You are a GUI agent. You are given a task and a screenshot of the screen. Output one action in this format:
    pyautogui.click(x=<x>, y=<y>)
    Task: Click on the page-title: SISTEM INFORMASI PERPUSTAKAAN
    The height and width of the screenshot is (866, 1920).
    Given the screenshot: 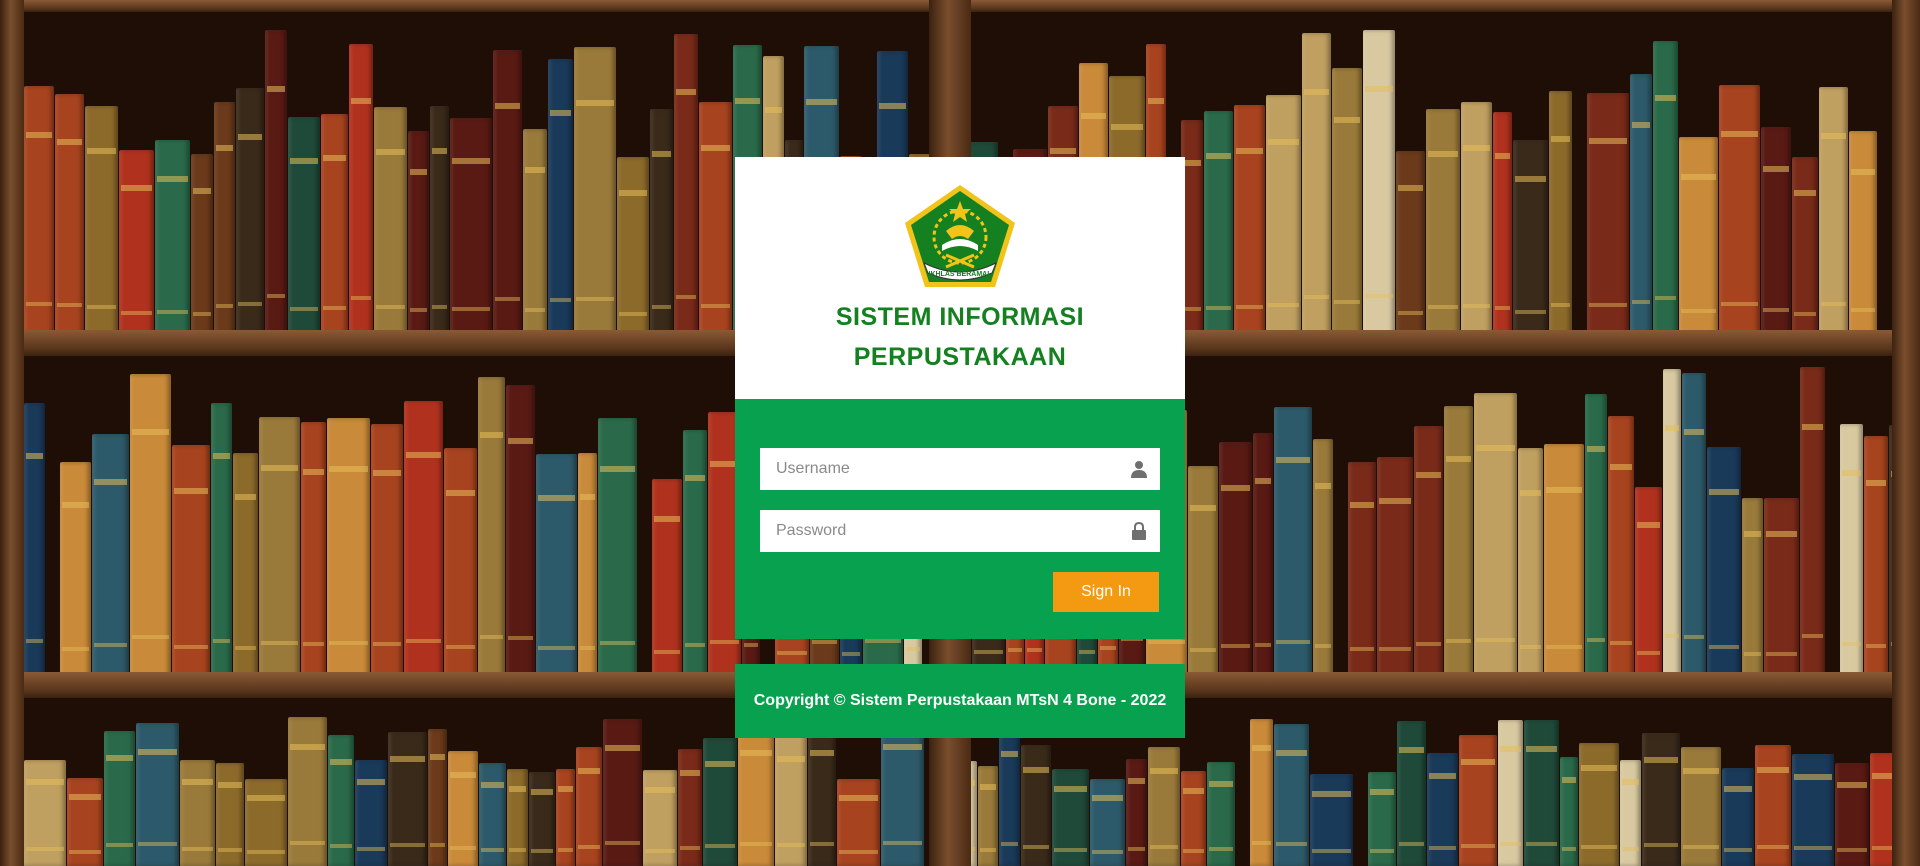 What is the action you would take?
    pyautogui.click(x=960, y=337)
    